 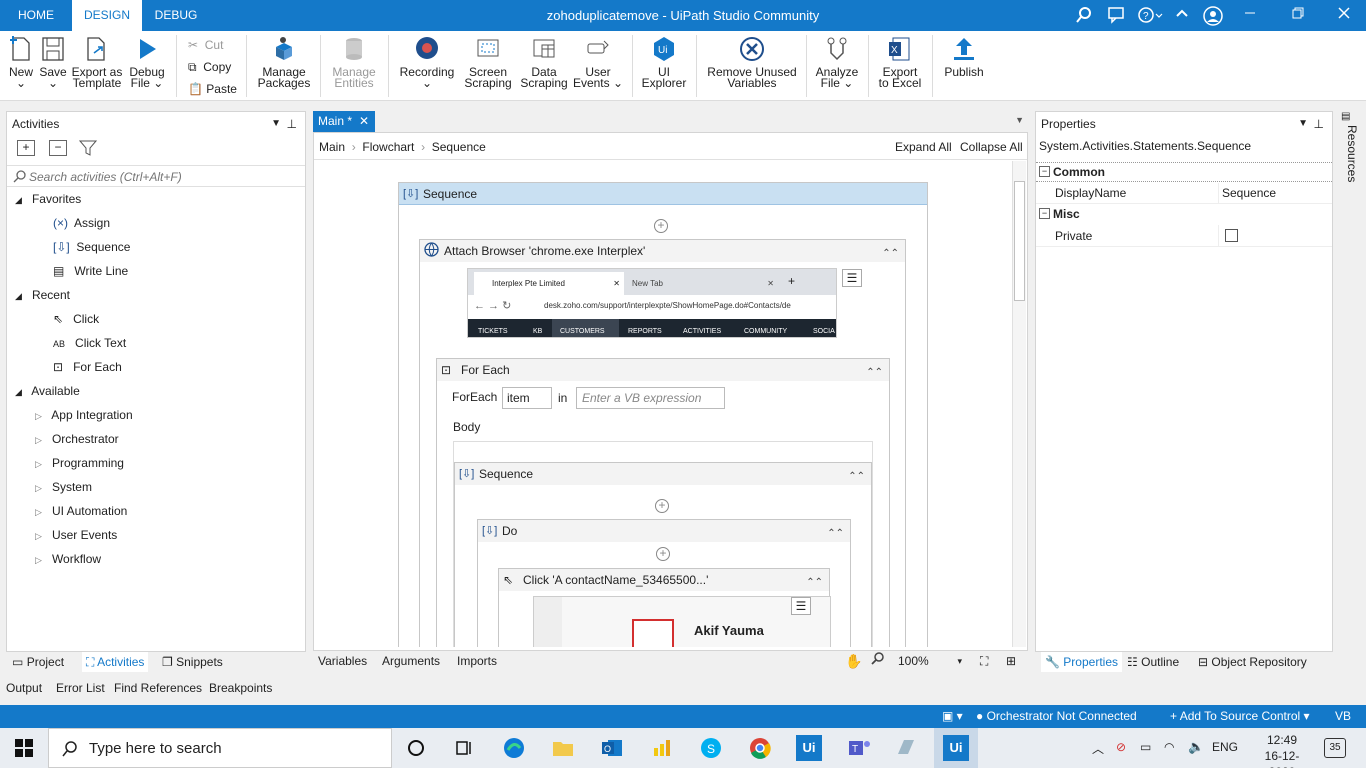 I want to click on tree-orchestrator: ▷ Orchestrator, so click(x=77, y=439).